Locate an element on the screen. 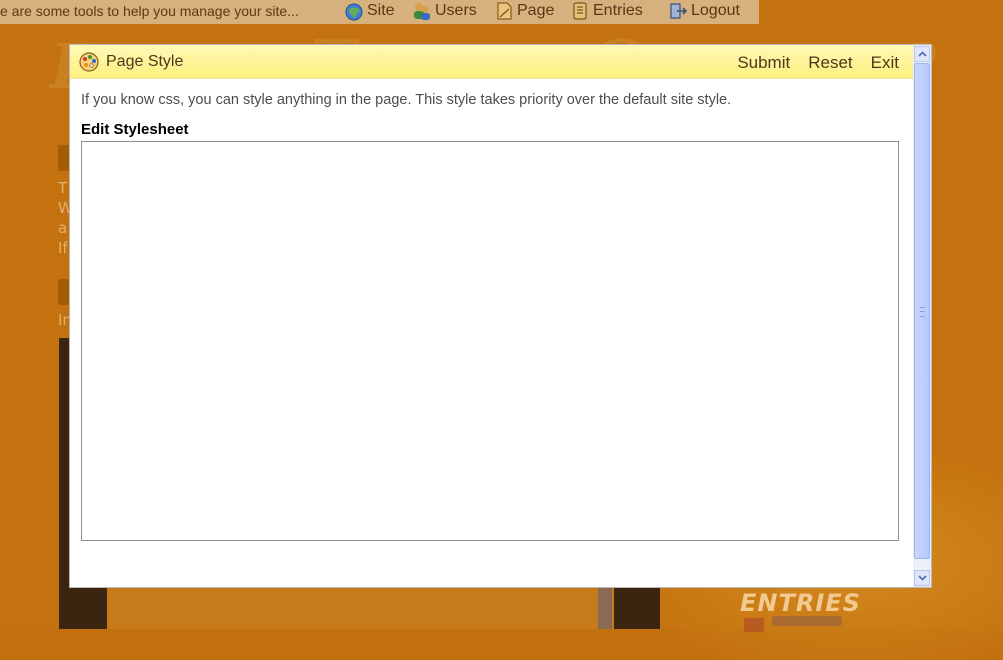 This screenshot has height=660, width=1003. toolbar-site-label: Site is located at coordinates (381, 10).